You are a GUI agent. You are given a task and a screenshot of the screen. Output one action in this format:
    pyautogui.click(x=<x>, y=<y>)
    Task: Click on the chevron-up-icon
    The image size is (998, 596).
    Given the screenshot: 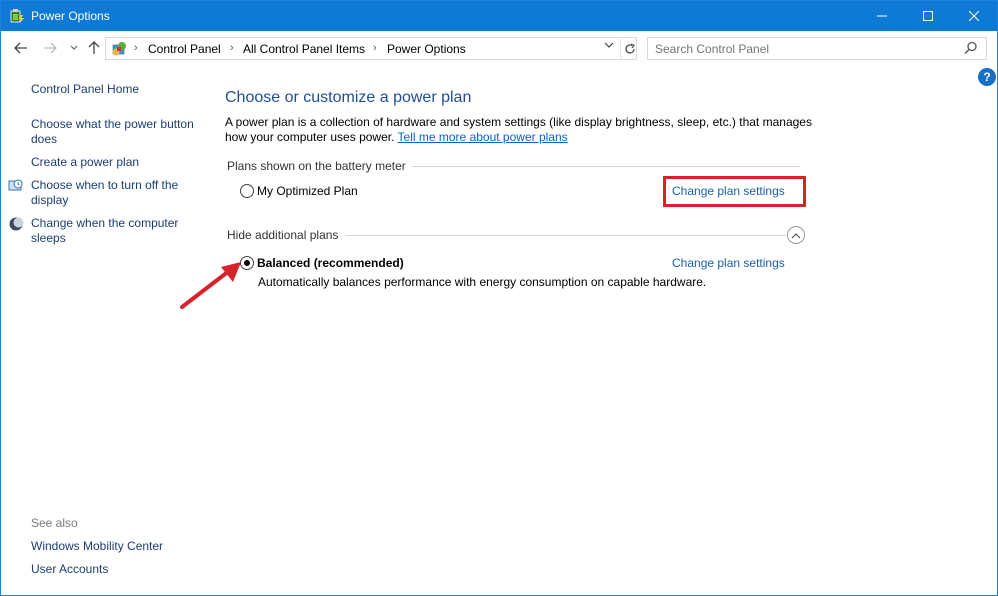 What is the action you would take?
    pyautogui.click(x=796, y=235)
    